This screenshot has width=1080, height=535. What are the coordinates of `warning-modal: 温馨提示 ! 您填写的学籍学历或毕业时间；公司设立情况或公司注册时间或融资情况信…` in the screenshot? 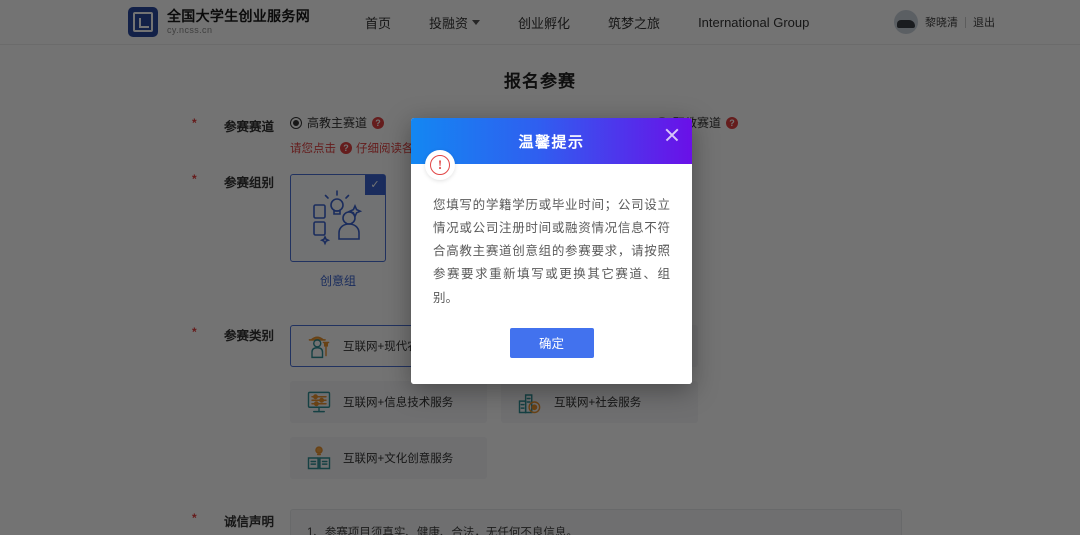 It's located at (551, 251).